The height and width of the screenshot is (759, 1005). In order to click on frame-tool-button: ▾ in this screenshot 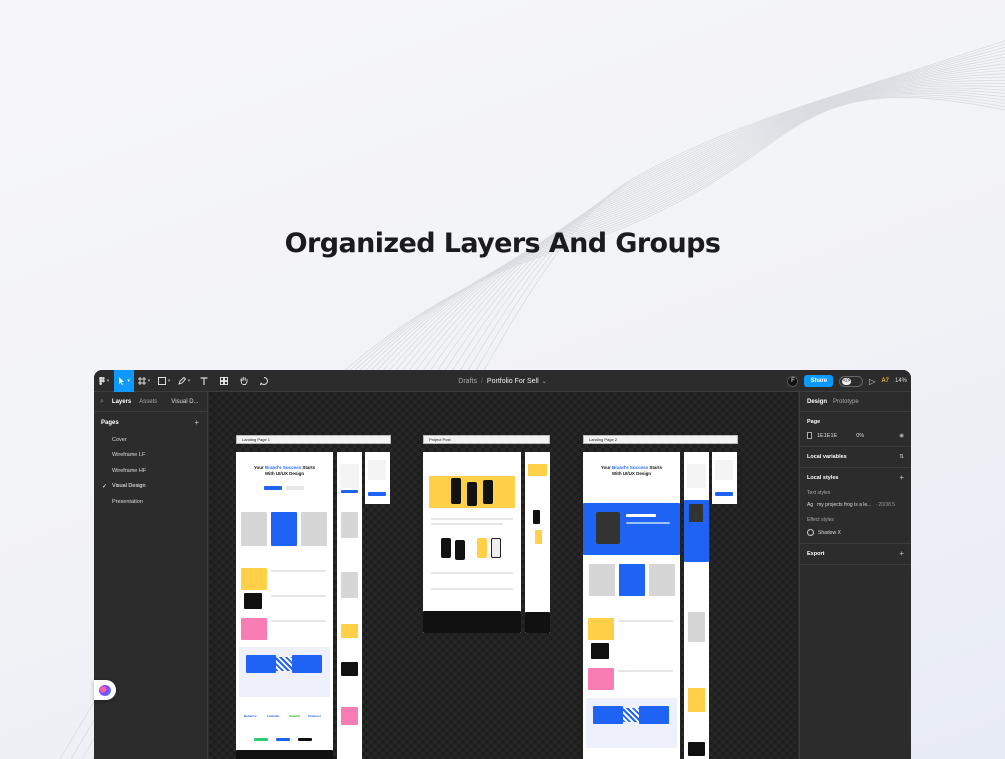, I will do `click(144, 381)`.